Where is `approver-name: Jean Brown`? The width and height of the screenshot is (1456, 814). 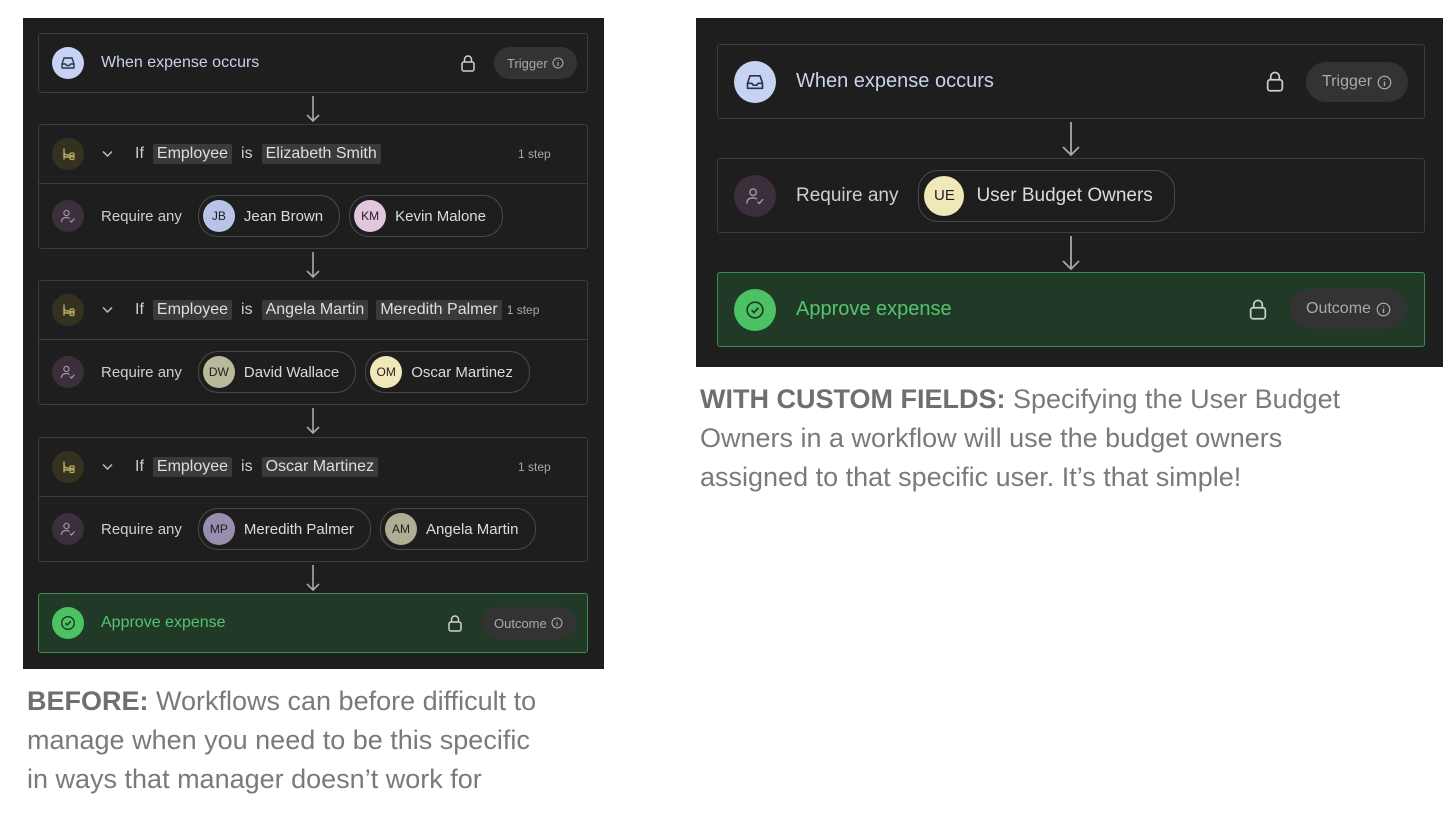 approver-name: Jean Brown is located at coordinates (283, 216).